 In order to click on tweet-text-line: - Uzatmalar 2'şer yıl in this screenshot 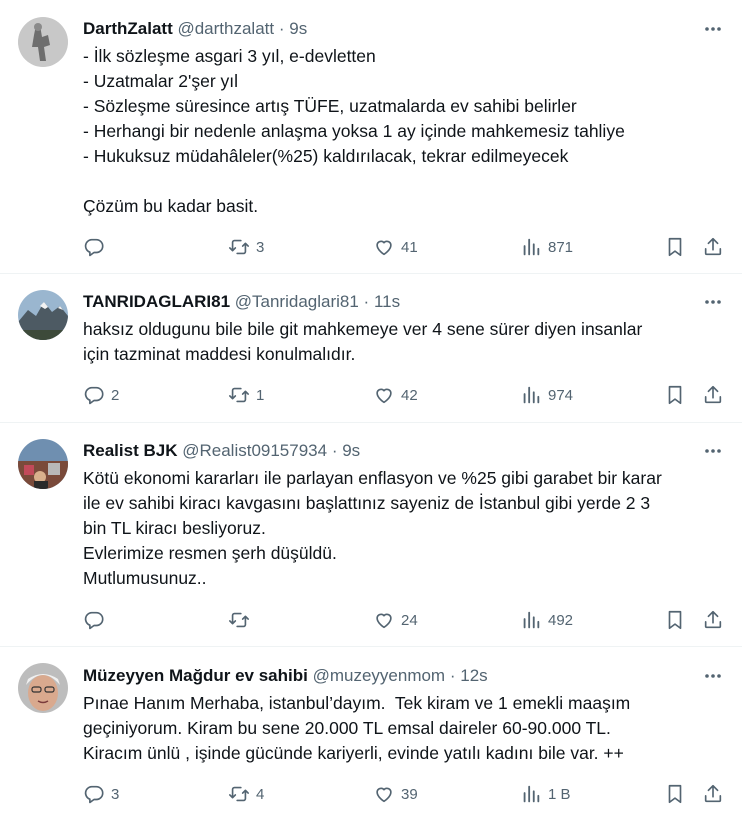, I will do `click(161, 81)`.